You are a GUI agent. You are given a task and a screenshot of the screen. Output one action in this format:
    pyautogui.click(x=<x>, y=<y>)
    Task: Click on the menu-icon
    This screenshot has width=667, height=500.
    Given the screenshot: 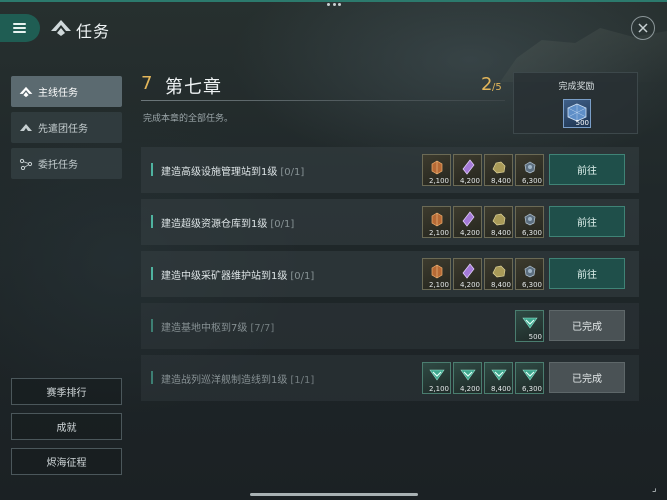 What is the action you would take?
    pyautogui.click(x=19, y=28)
    